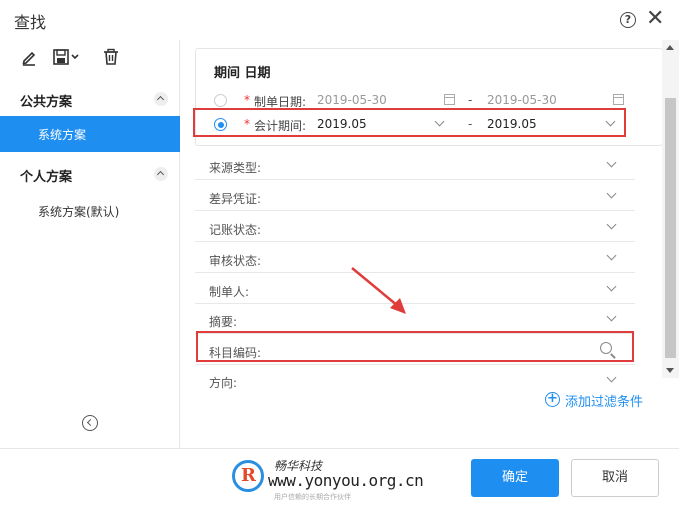 The width and height of the screenshot is (679, 505). I want to click on doc-date-from: 2019-05-30, so click(352, 100).